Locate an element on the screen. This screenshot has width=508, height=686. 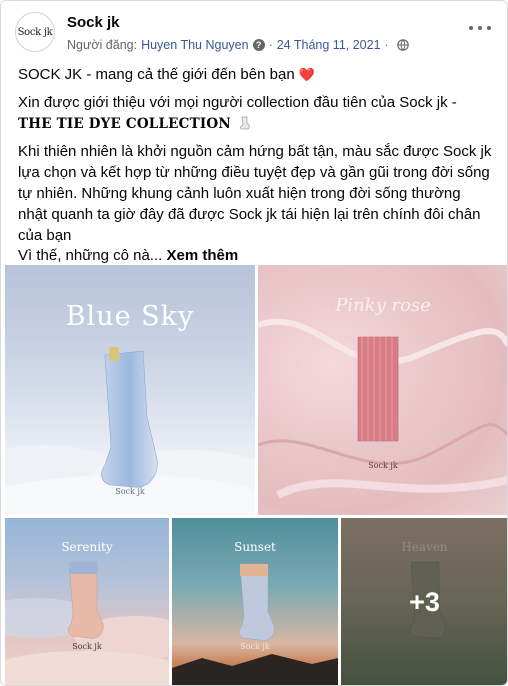
photo-heaven: Heaven +3 is located at coordinates (424, 601).